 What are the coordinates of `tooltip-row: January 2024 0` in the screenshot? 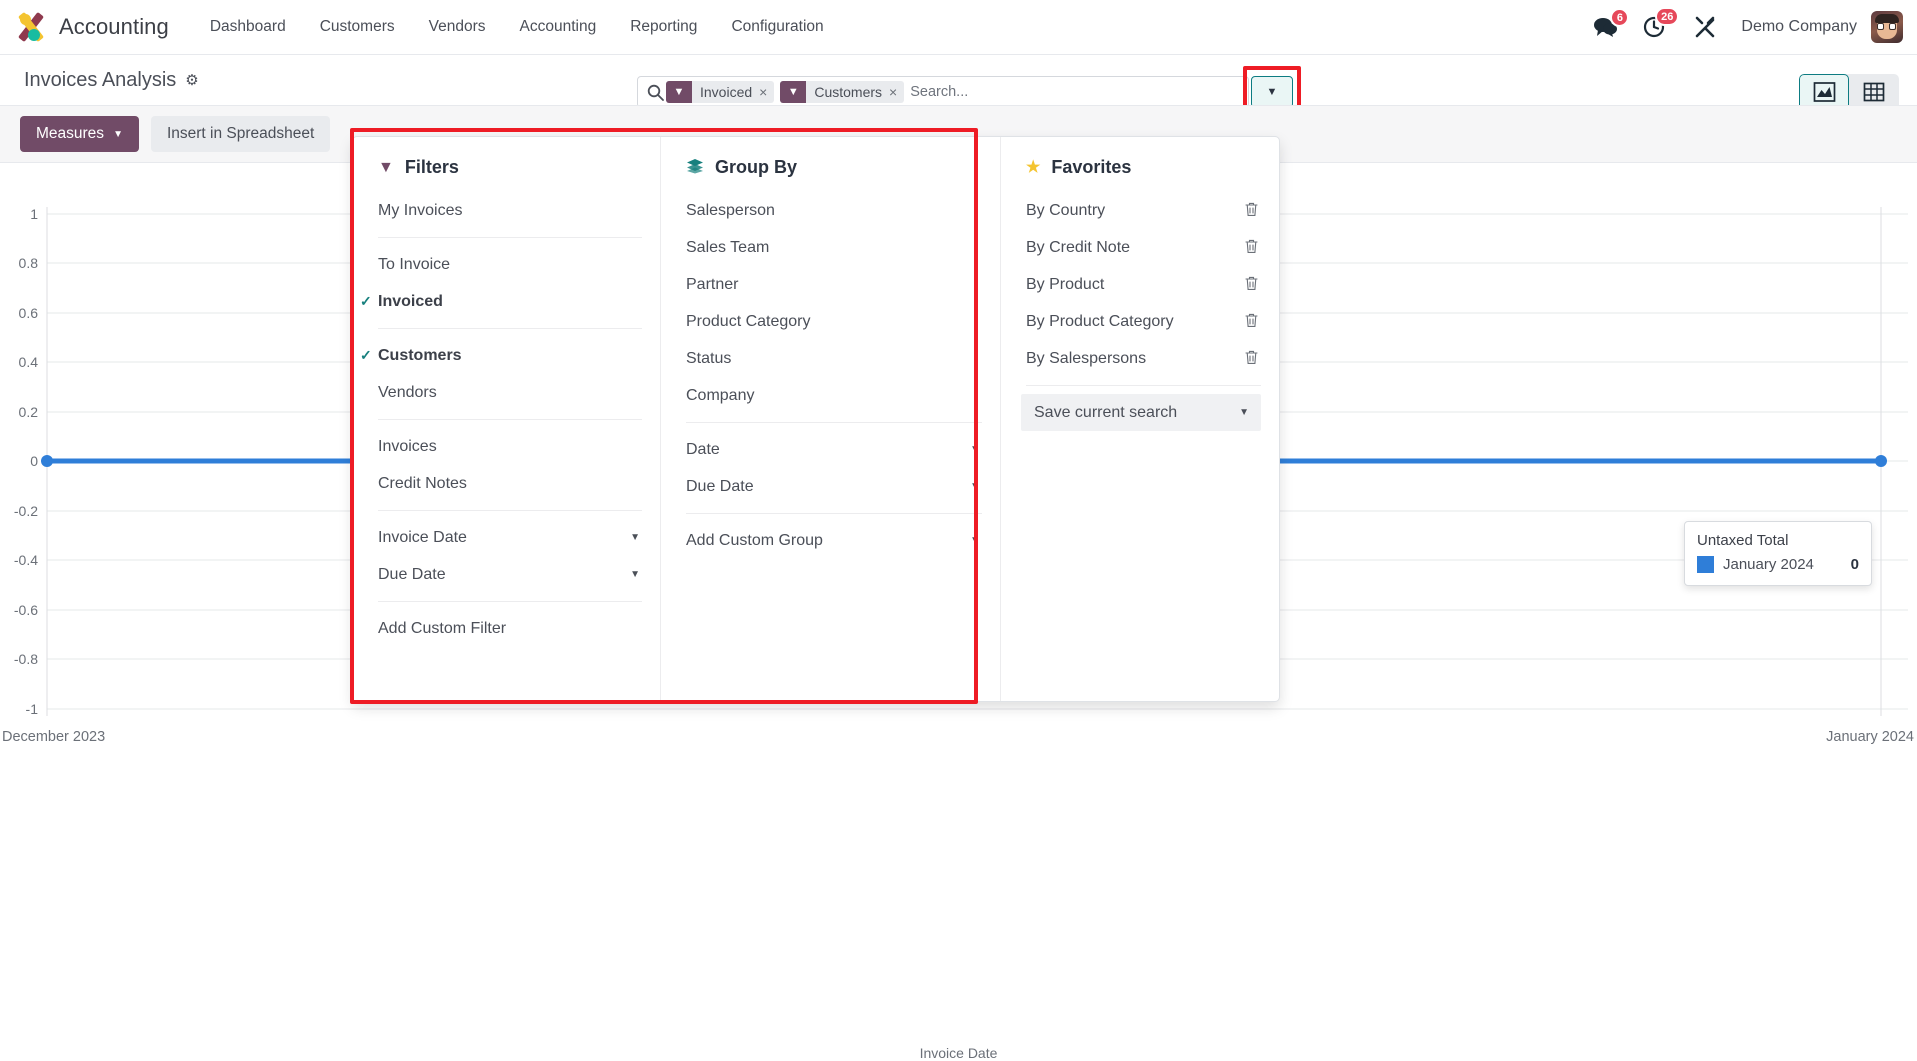 It's located at (1778, 564).